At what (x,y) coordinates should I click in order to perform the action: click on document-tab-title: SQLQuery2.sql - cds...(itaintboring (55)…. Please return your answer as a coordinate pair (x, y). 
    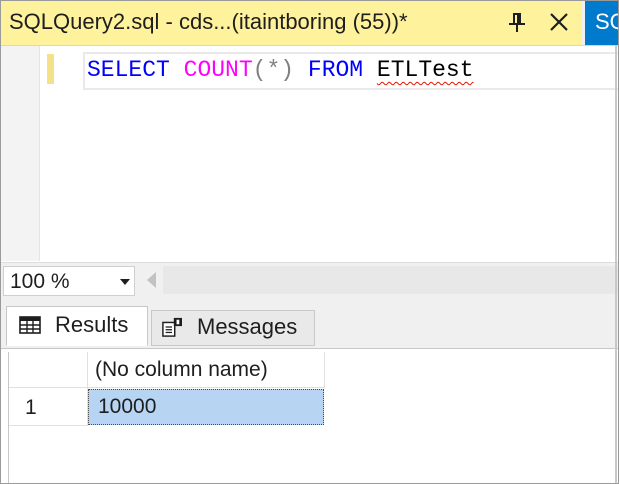
    Looking at the image, I should click on (208, 21).